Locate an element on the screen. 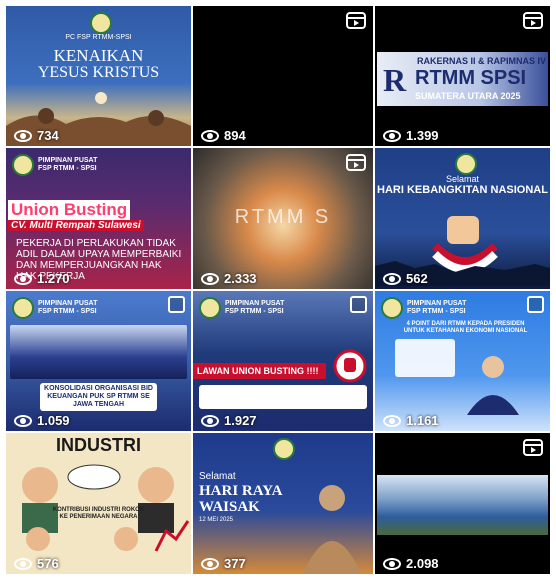 The height and width of the screenshot is (580, 556). view-count: 2.333 is located at coordinates (229, 278).